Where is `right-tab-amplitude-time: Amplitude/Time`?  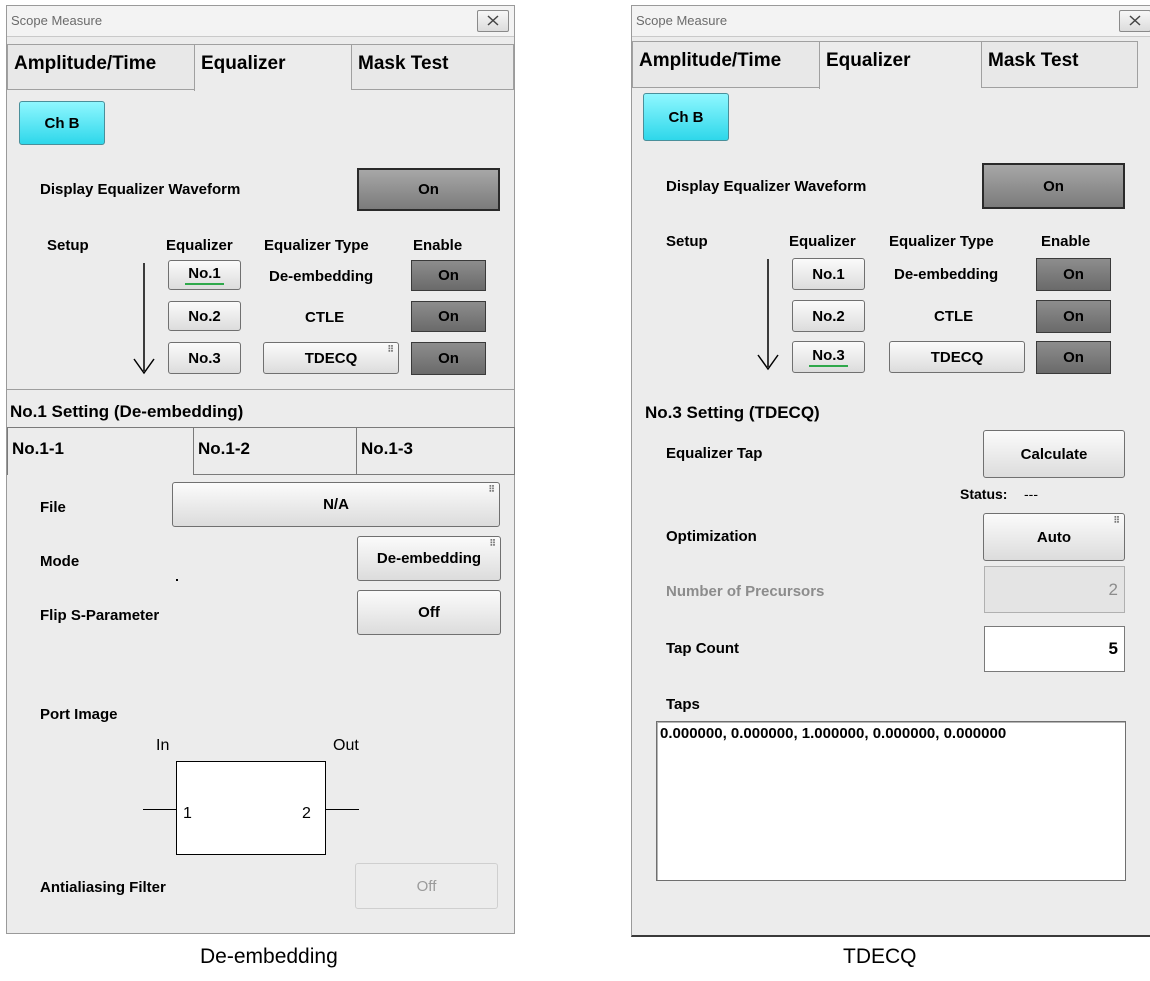 right-tab-amplitude-time: Amplitude/Time is located at coordinates (725, 64).